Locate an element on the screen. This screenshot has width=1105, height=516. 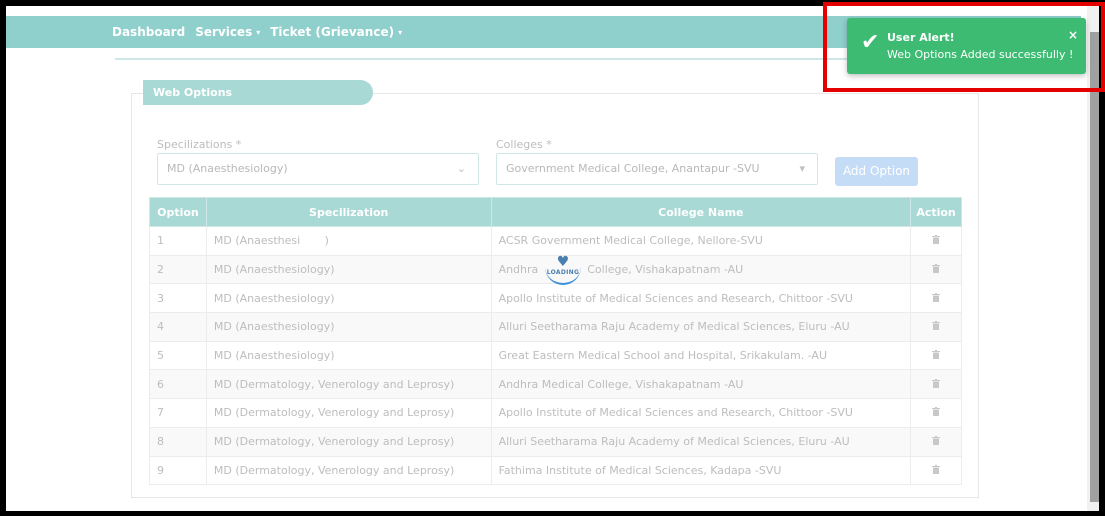
header-college-name: College Name is located at coordinates (701, 212).